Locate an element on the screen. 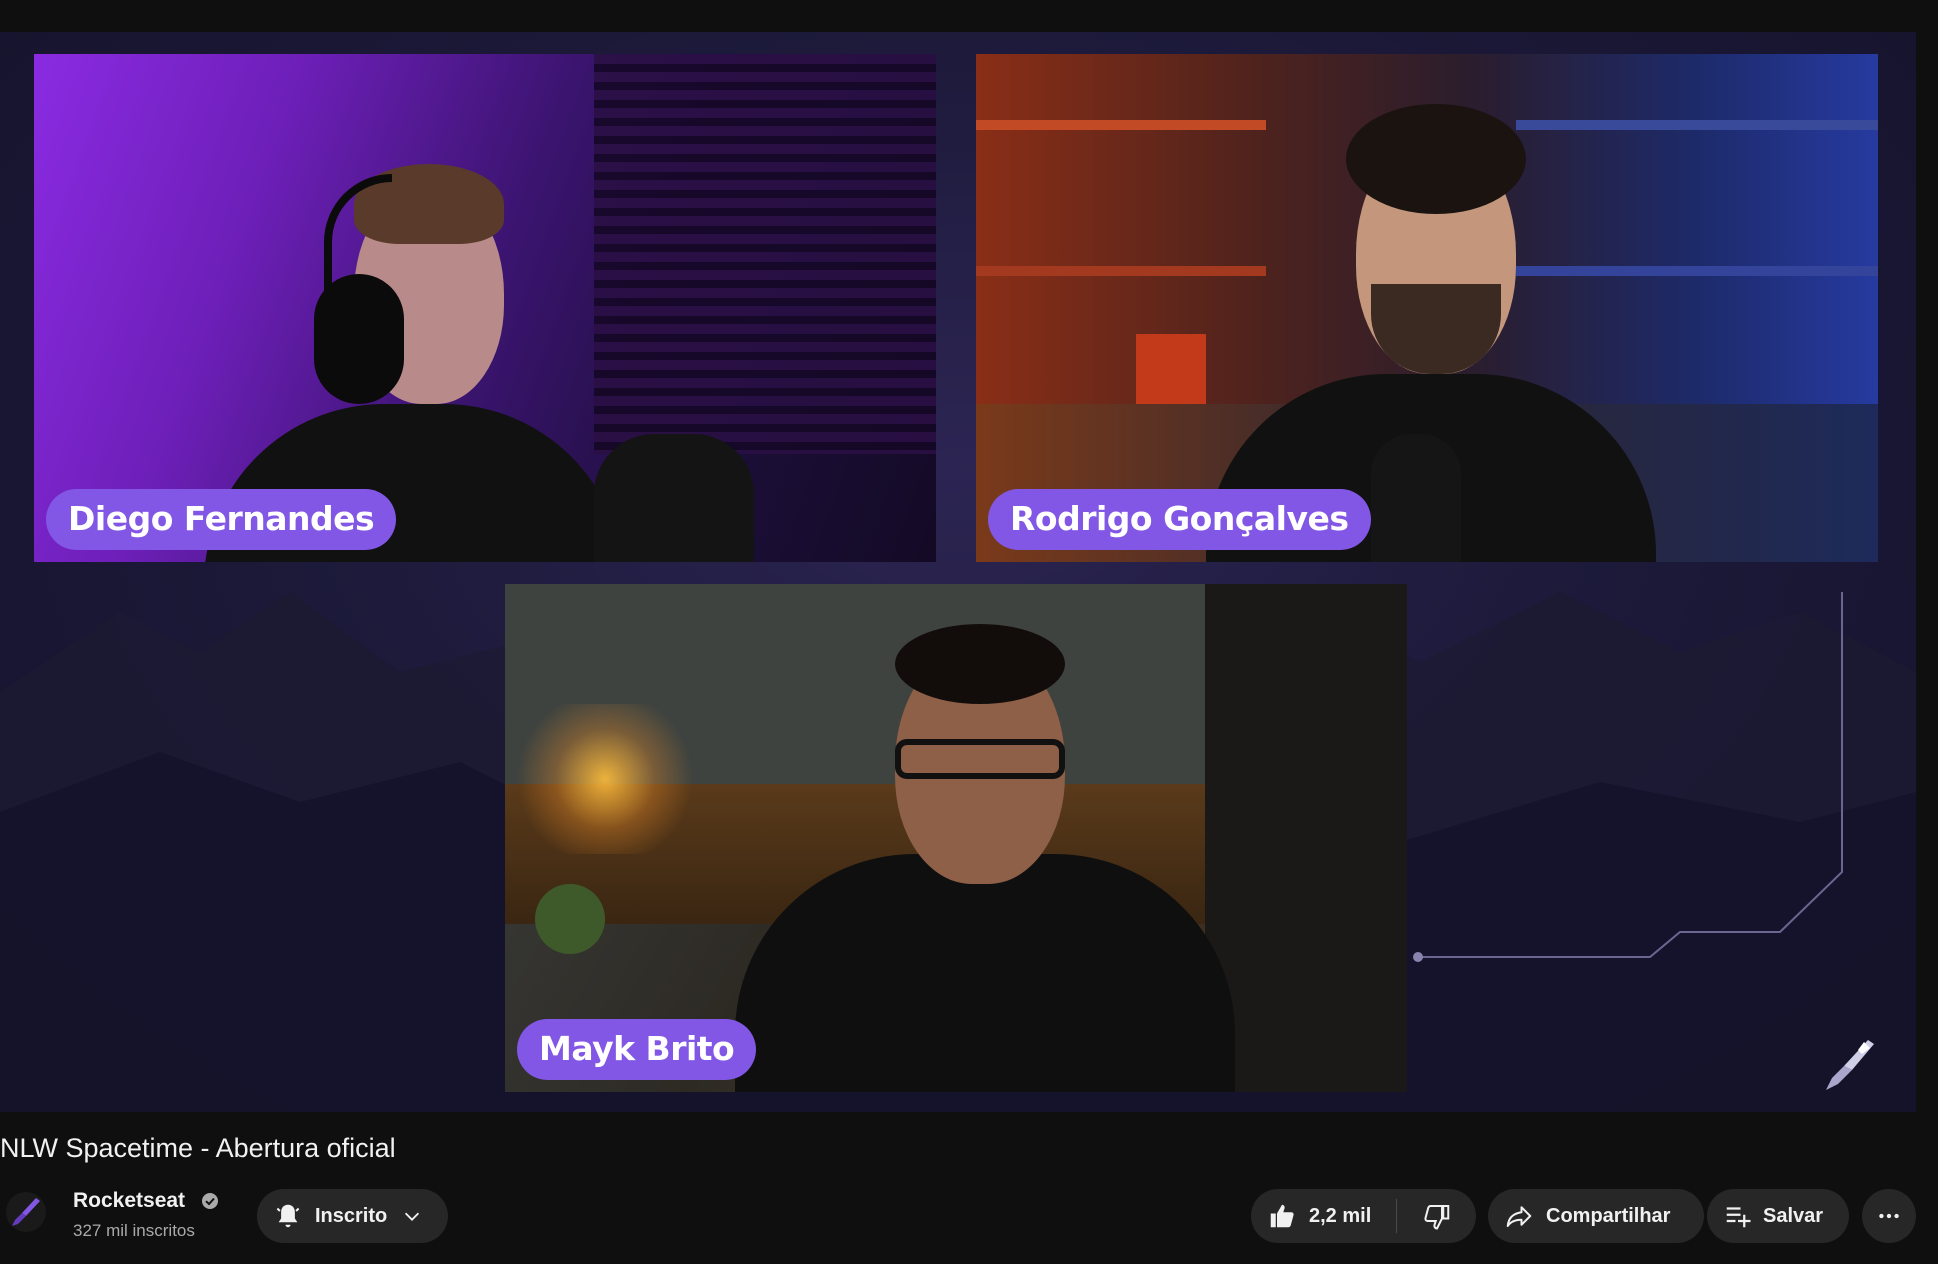 This screenshot has height=1264, width=1938. dislike-button is located at coordinates (1436, 1216).